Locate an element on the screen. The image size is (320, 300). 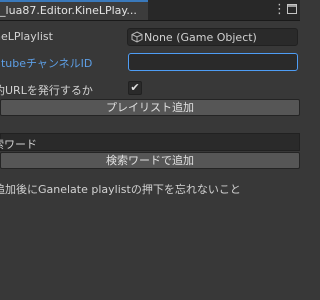
issue-url-checkbox: ✔ is located at coordinates (135, 88).